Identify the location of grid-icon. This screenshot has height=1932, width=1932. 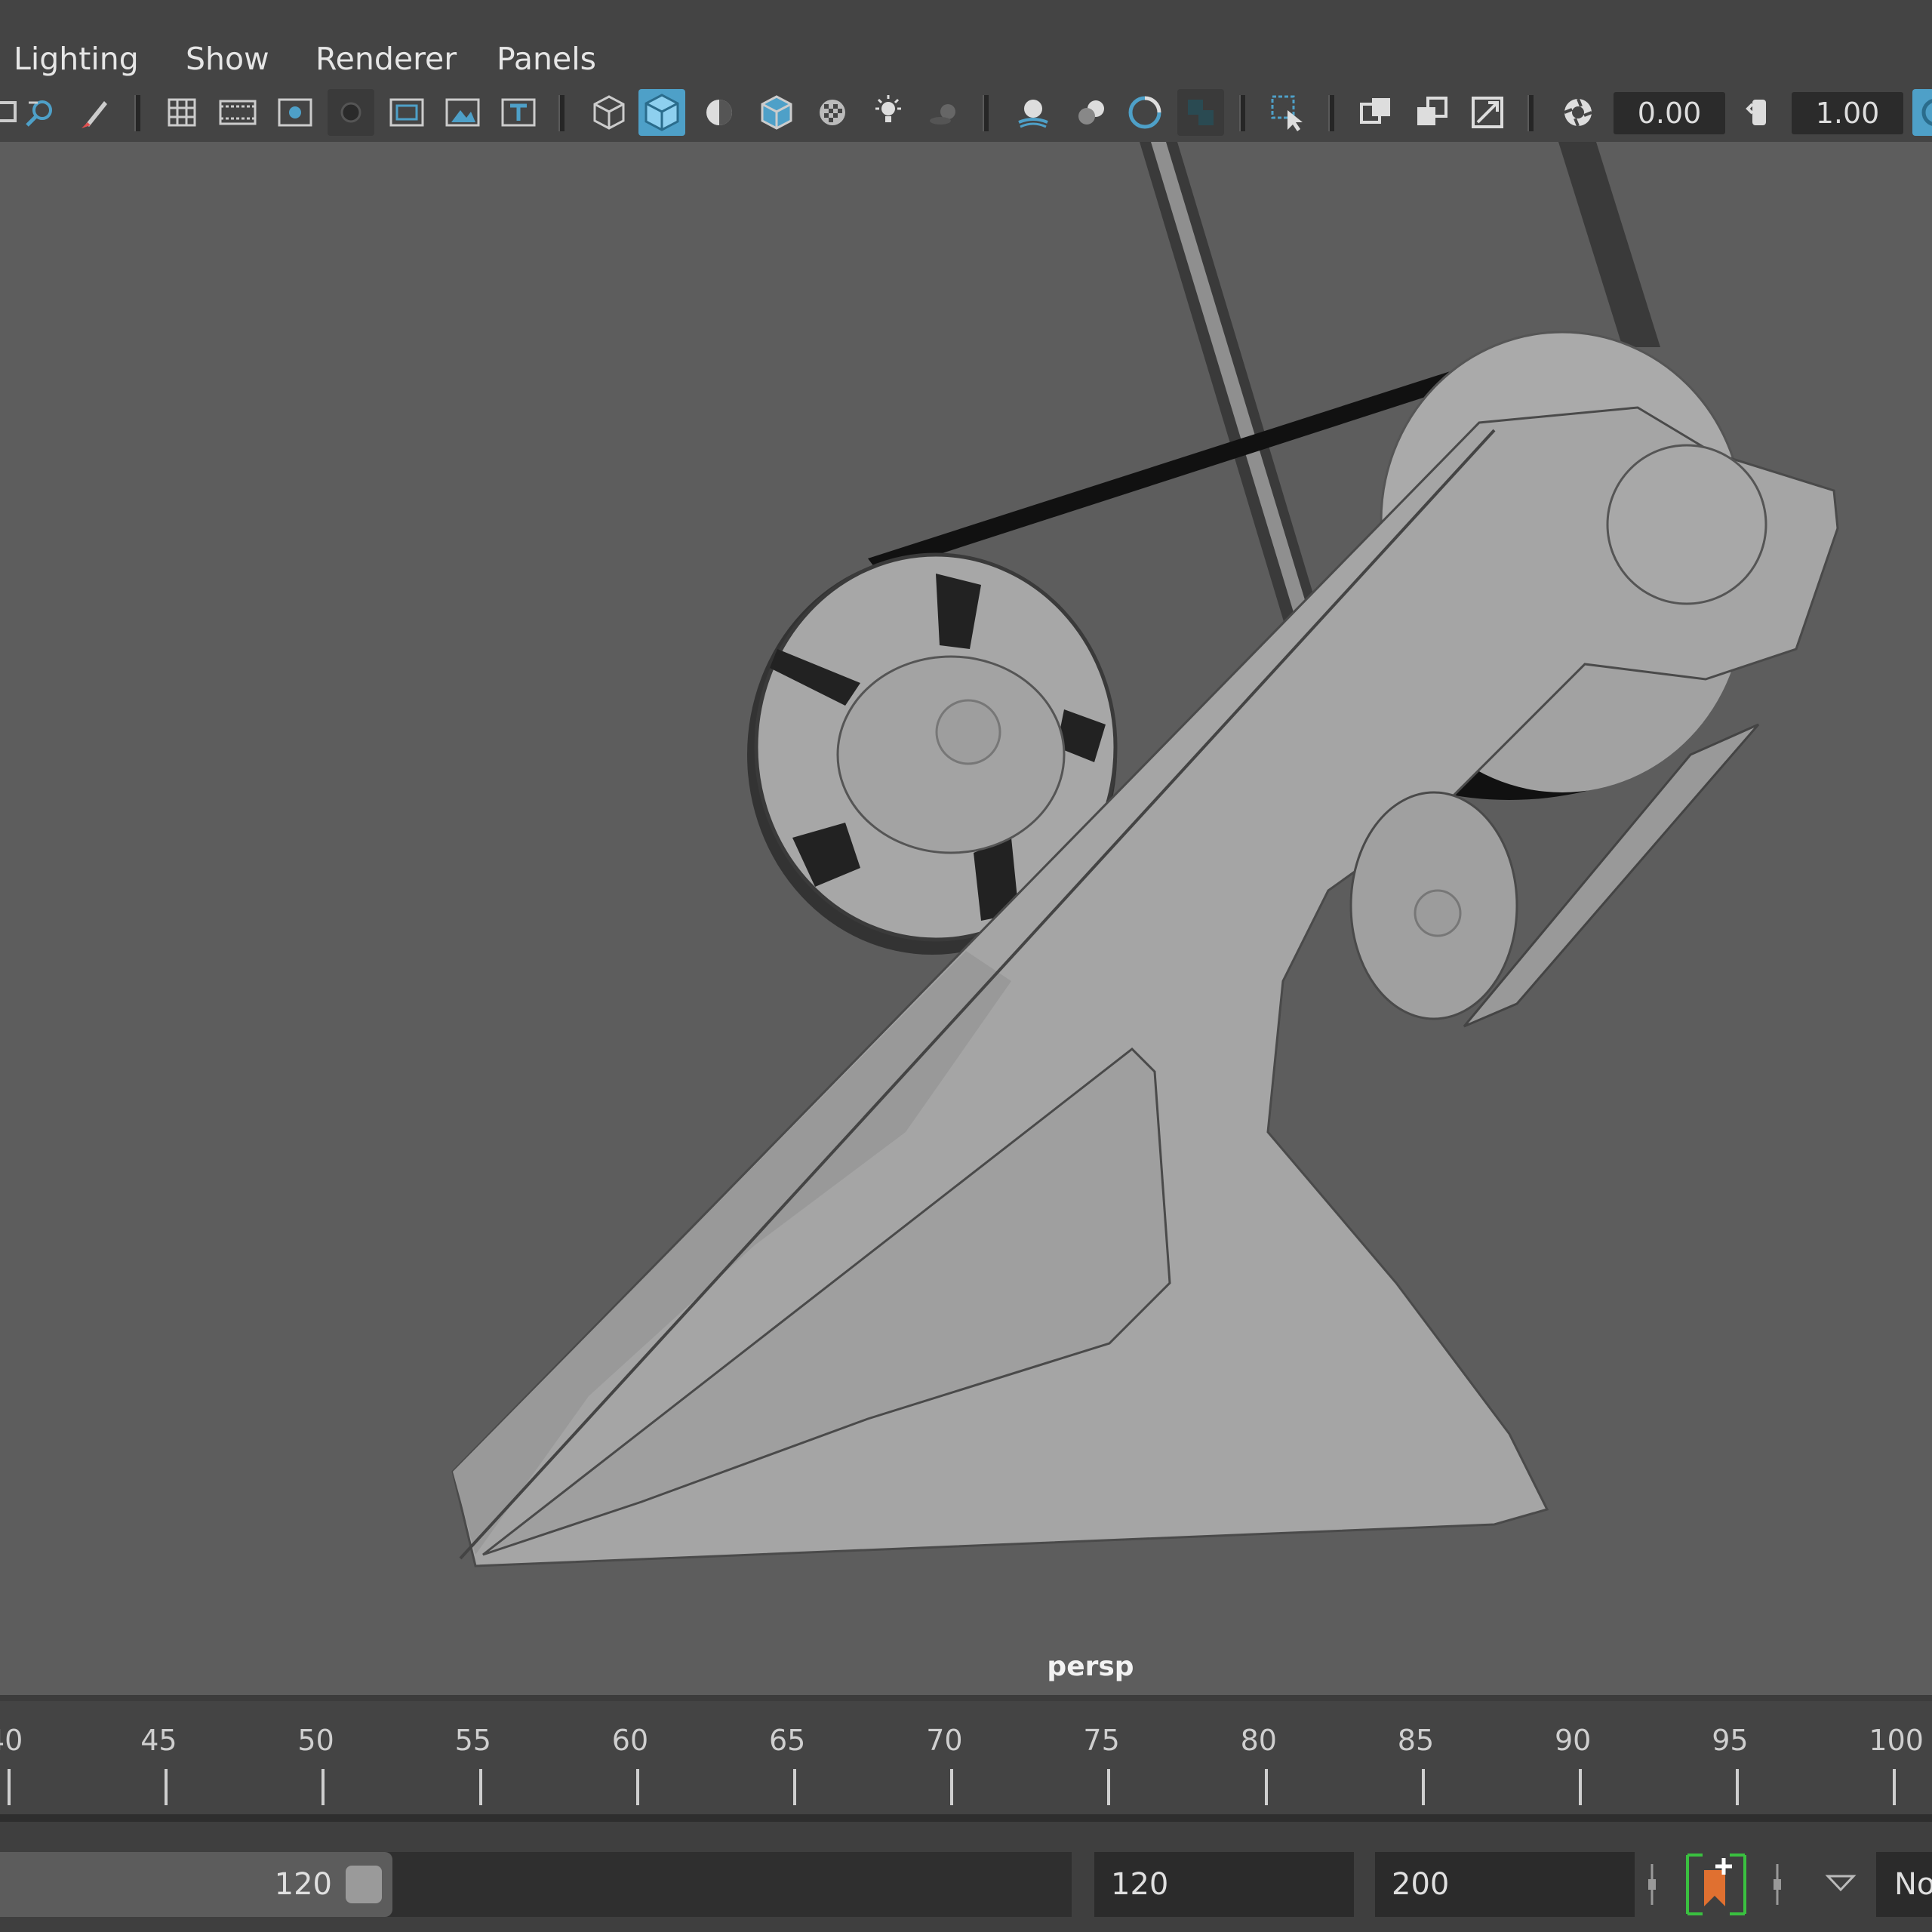
(181, 112).